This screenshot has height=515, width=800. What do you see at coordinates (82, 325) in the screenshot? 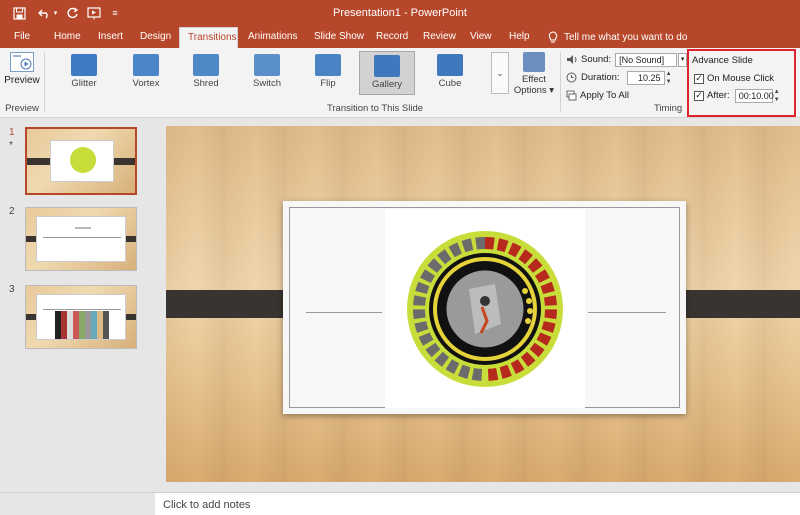
I see `thumb-image` at bounding box center [82, 325].